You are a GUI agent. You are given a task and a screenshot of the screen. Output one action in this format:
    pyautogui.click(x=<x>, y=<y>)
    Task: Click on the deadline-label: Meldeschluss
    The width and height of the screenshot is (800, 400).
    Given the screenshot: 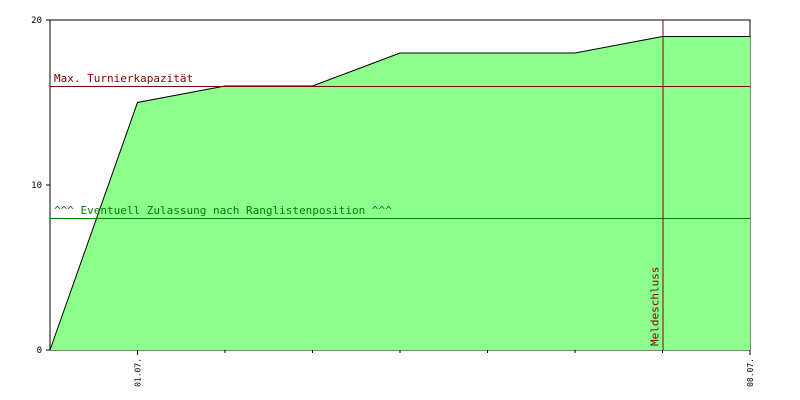 What is the action you would take?
    pyautogui.click(x=655, y=306)
    